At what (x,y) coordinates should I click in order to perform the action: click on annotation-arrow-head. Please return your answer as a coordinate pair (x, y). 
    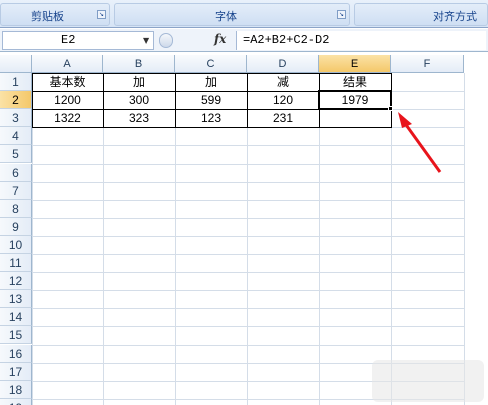
    Looking at the image, I should click on (405, 120).